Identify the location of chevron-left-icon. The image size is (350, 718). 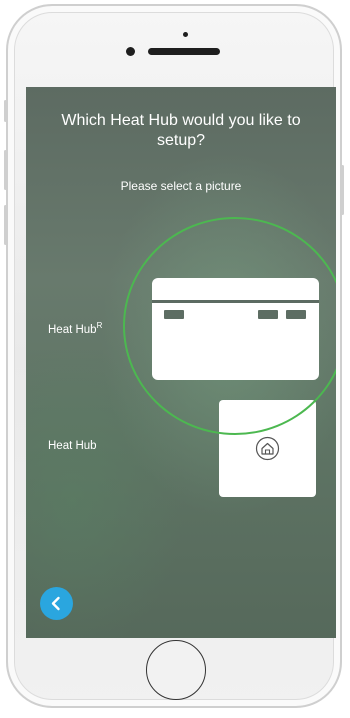
(55, 603).